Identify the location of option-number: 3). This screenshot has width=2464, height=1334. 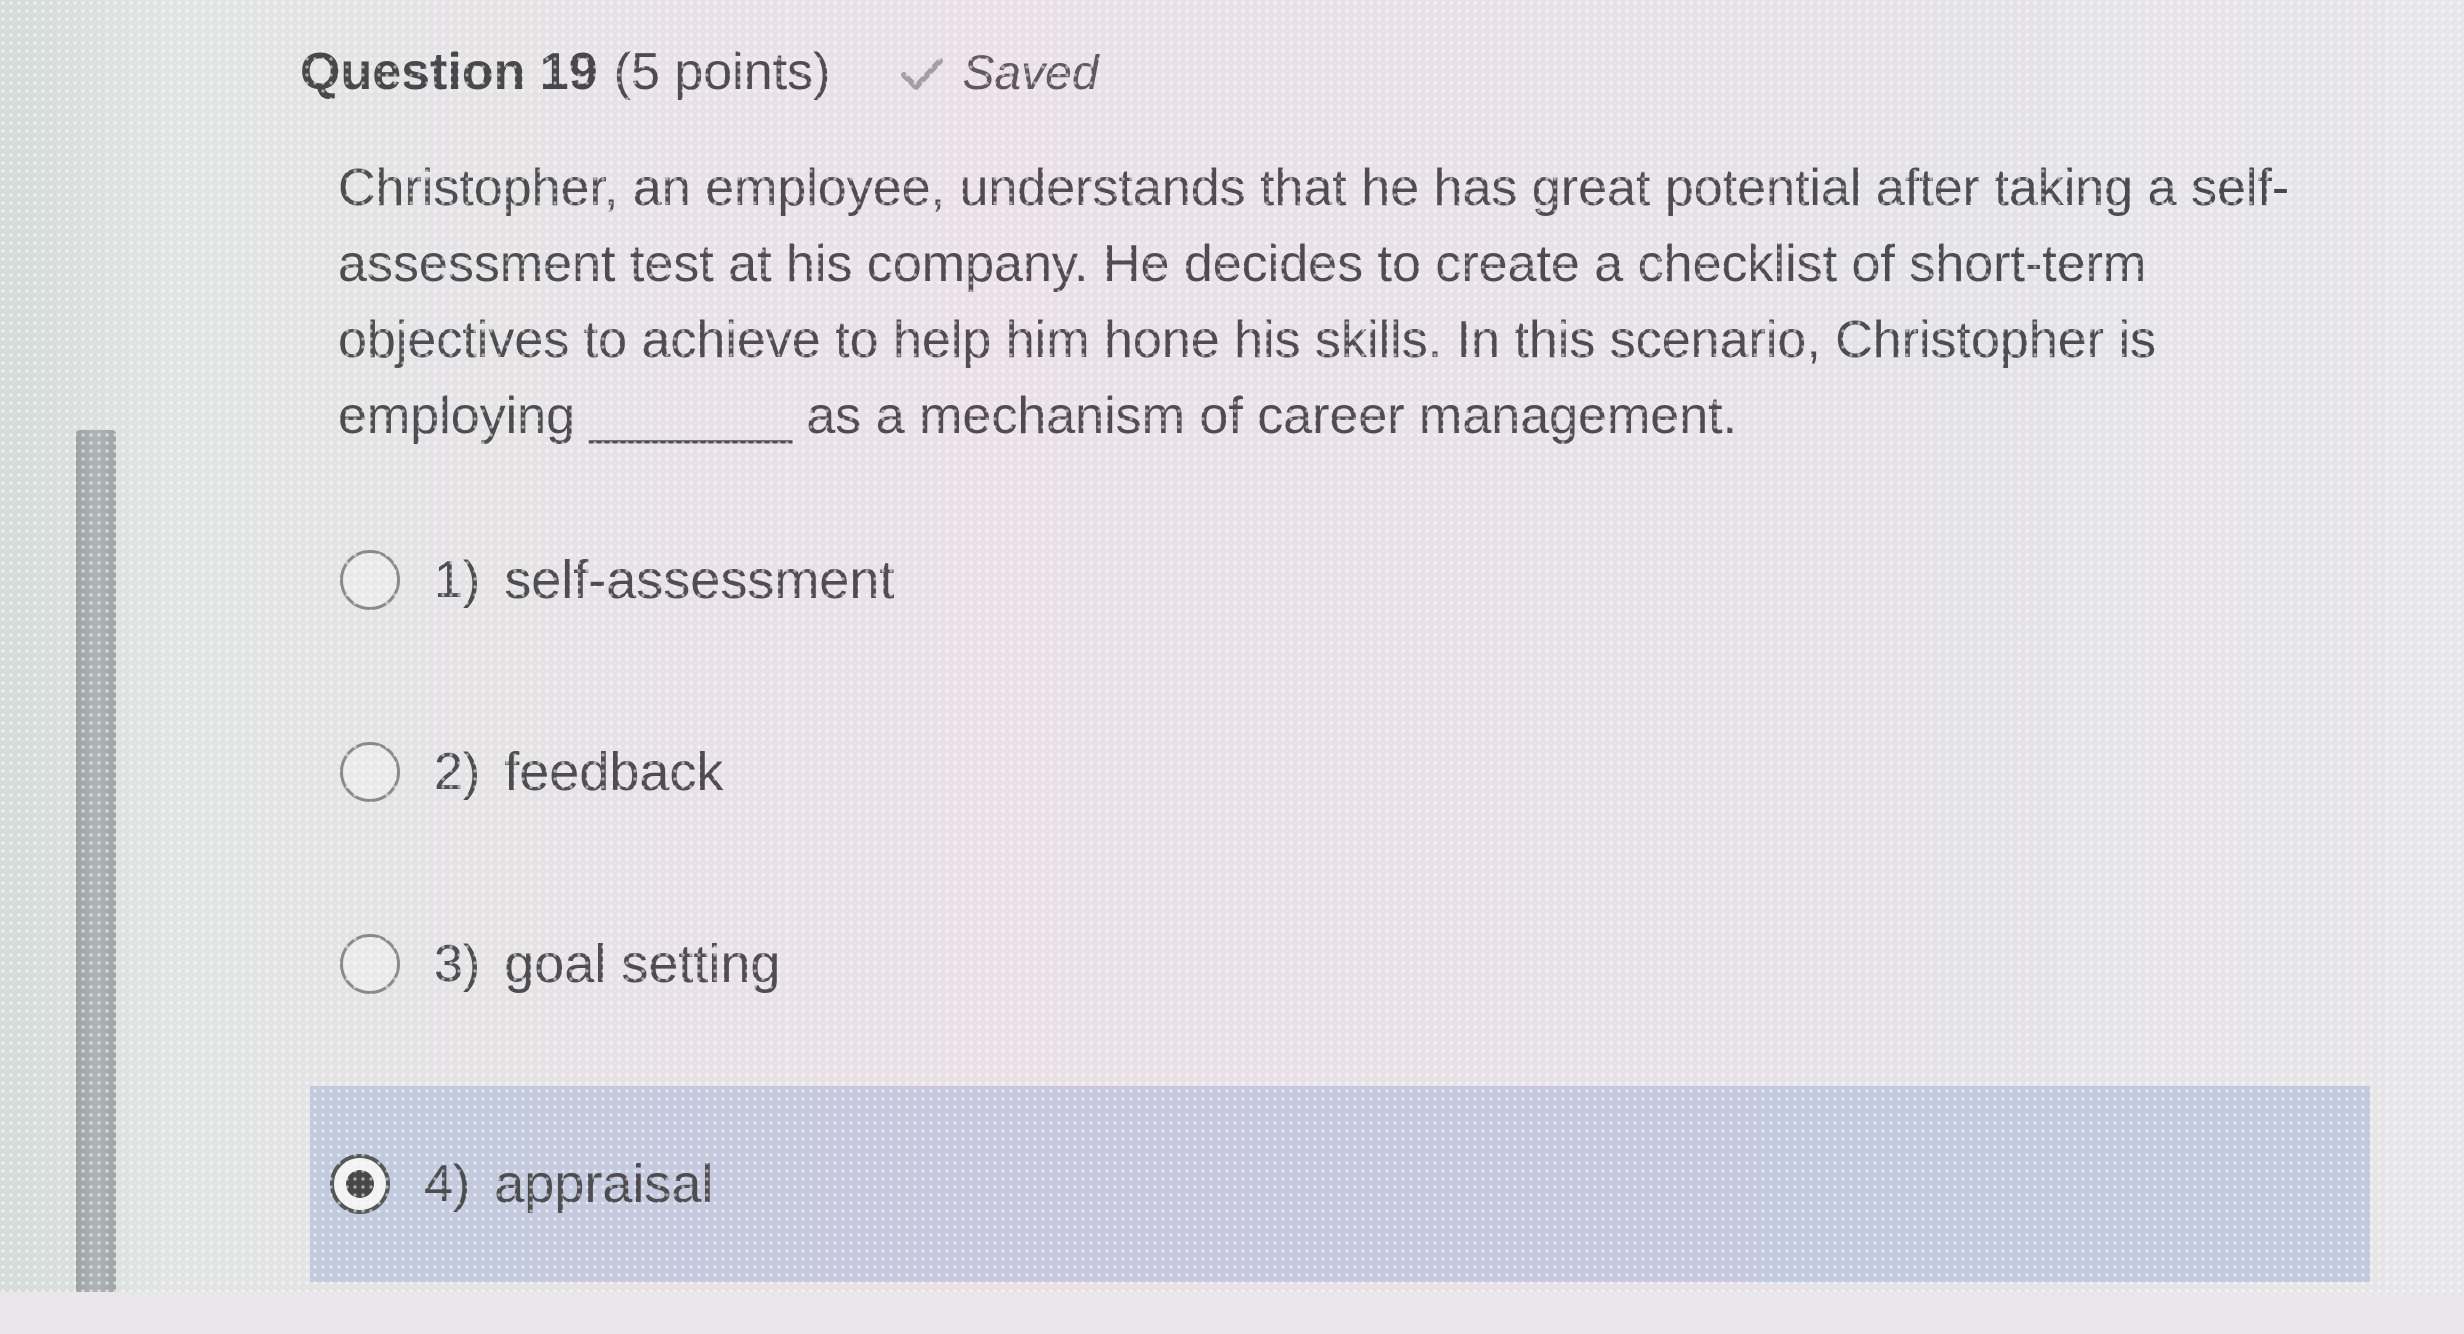
(457, 964).